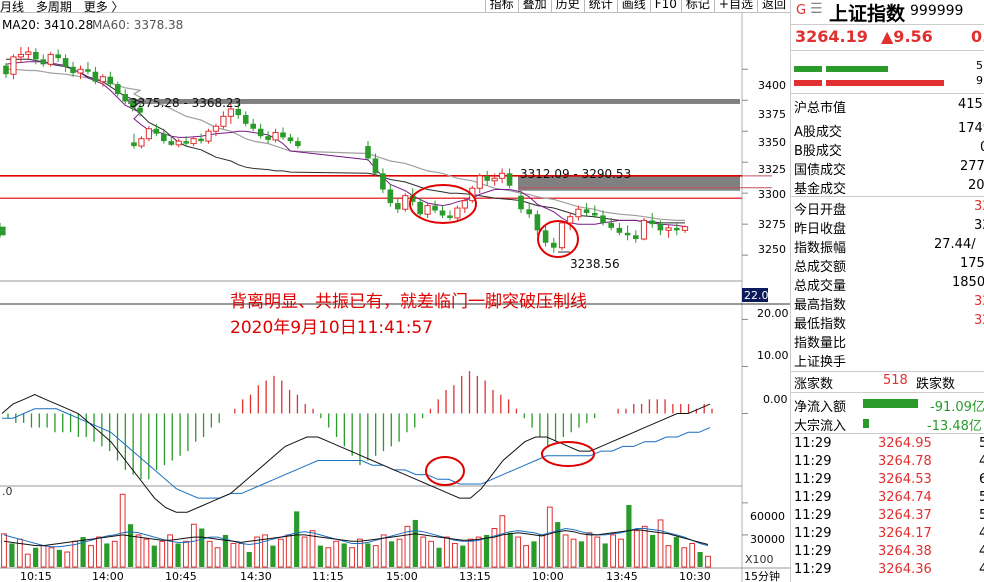 Image resolution: width=984 pixels, height=582 pixels. Describe the element at coordinates (104, 7) in the screenshot. I see `period-more: 更多 〉` at that location.